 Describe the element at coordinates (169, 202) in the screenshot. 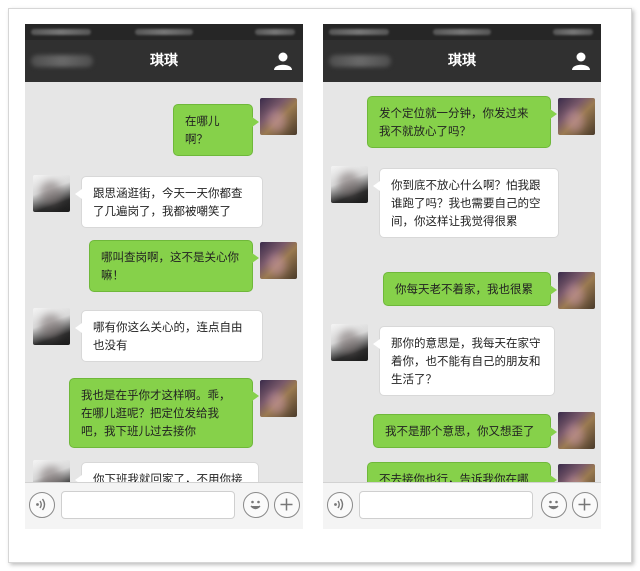

I see `message-bubble: 跟思涵逛街，今天一天你都查了几遍岗了，我都被嘲笑了` at that location.